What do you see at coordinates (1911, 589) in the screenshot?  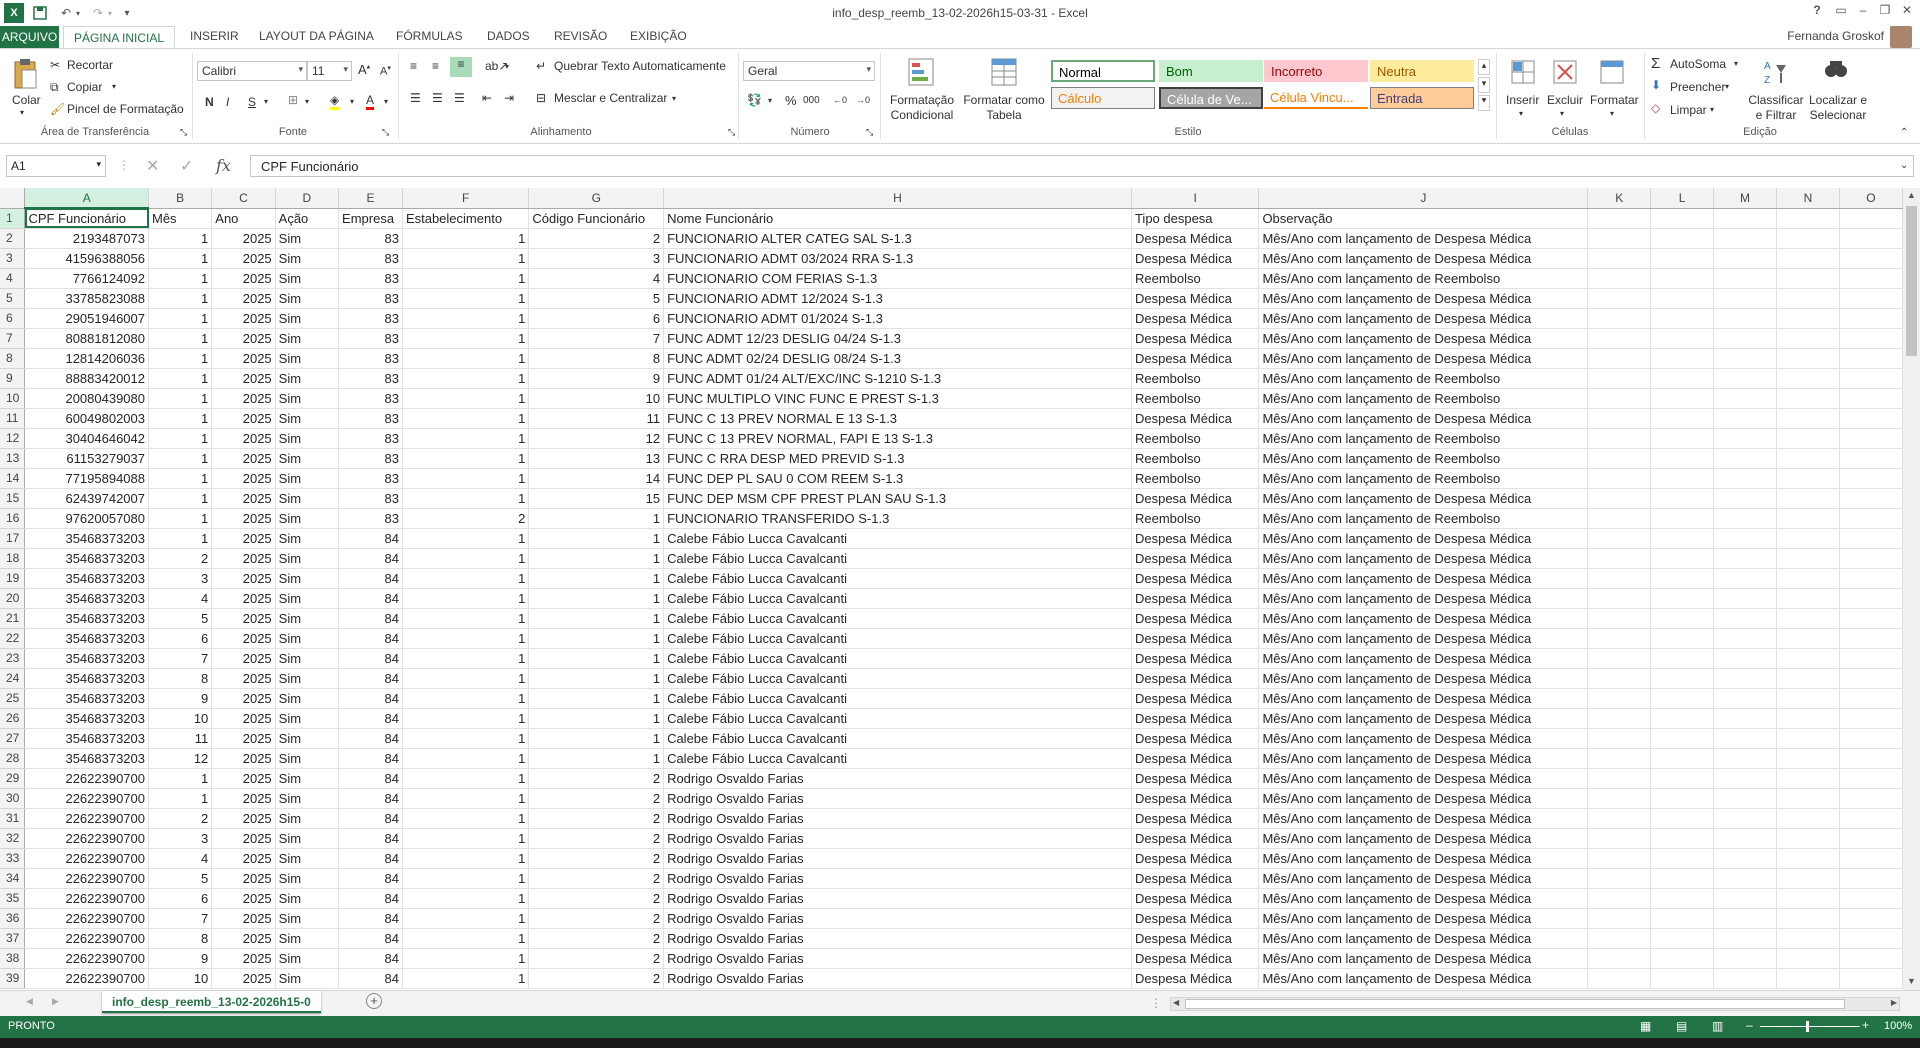 I see `vertical-scrollbar: ▲ ▼` at bounding box center [1911, 589].